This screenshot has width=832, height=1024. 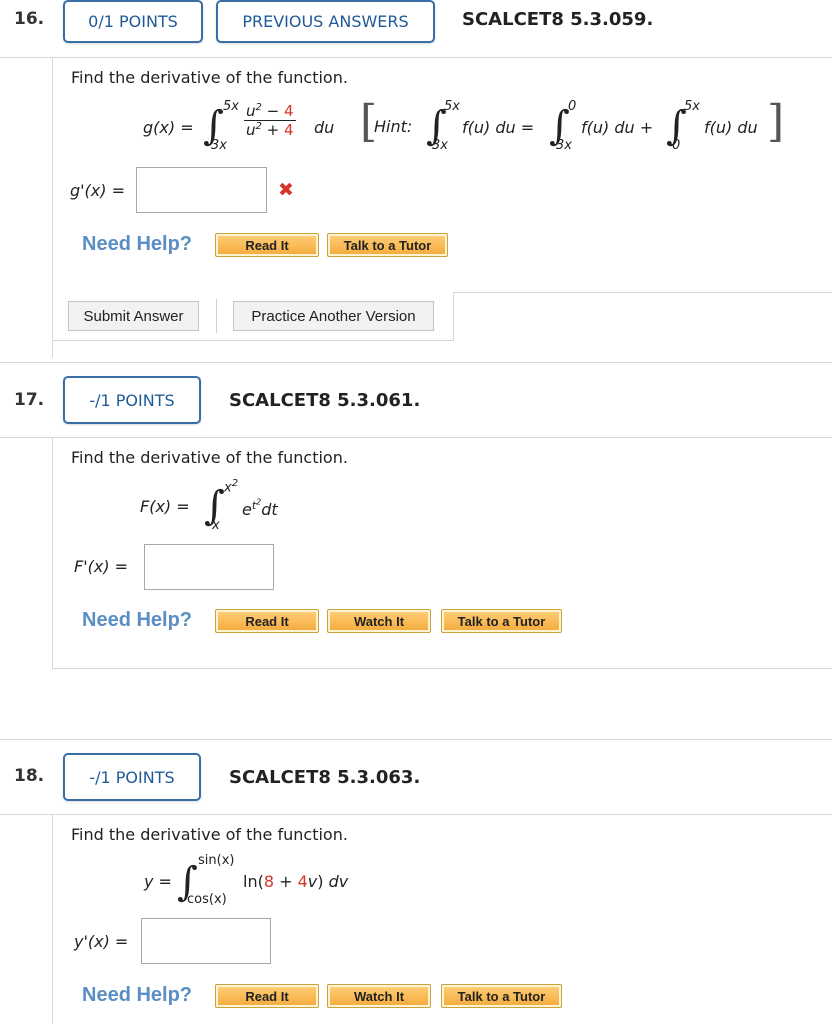 I want to click on practice-another-version-button: Practice Another Version, so click(x=333, y=316).